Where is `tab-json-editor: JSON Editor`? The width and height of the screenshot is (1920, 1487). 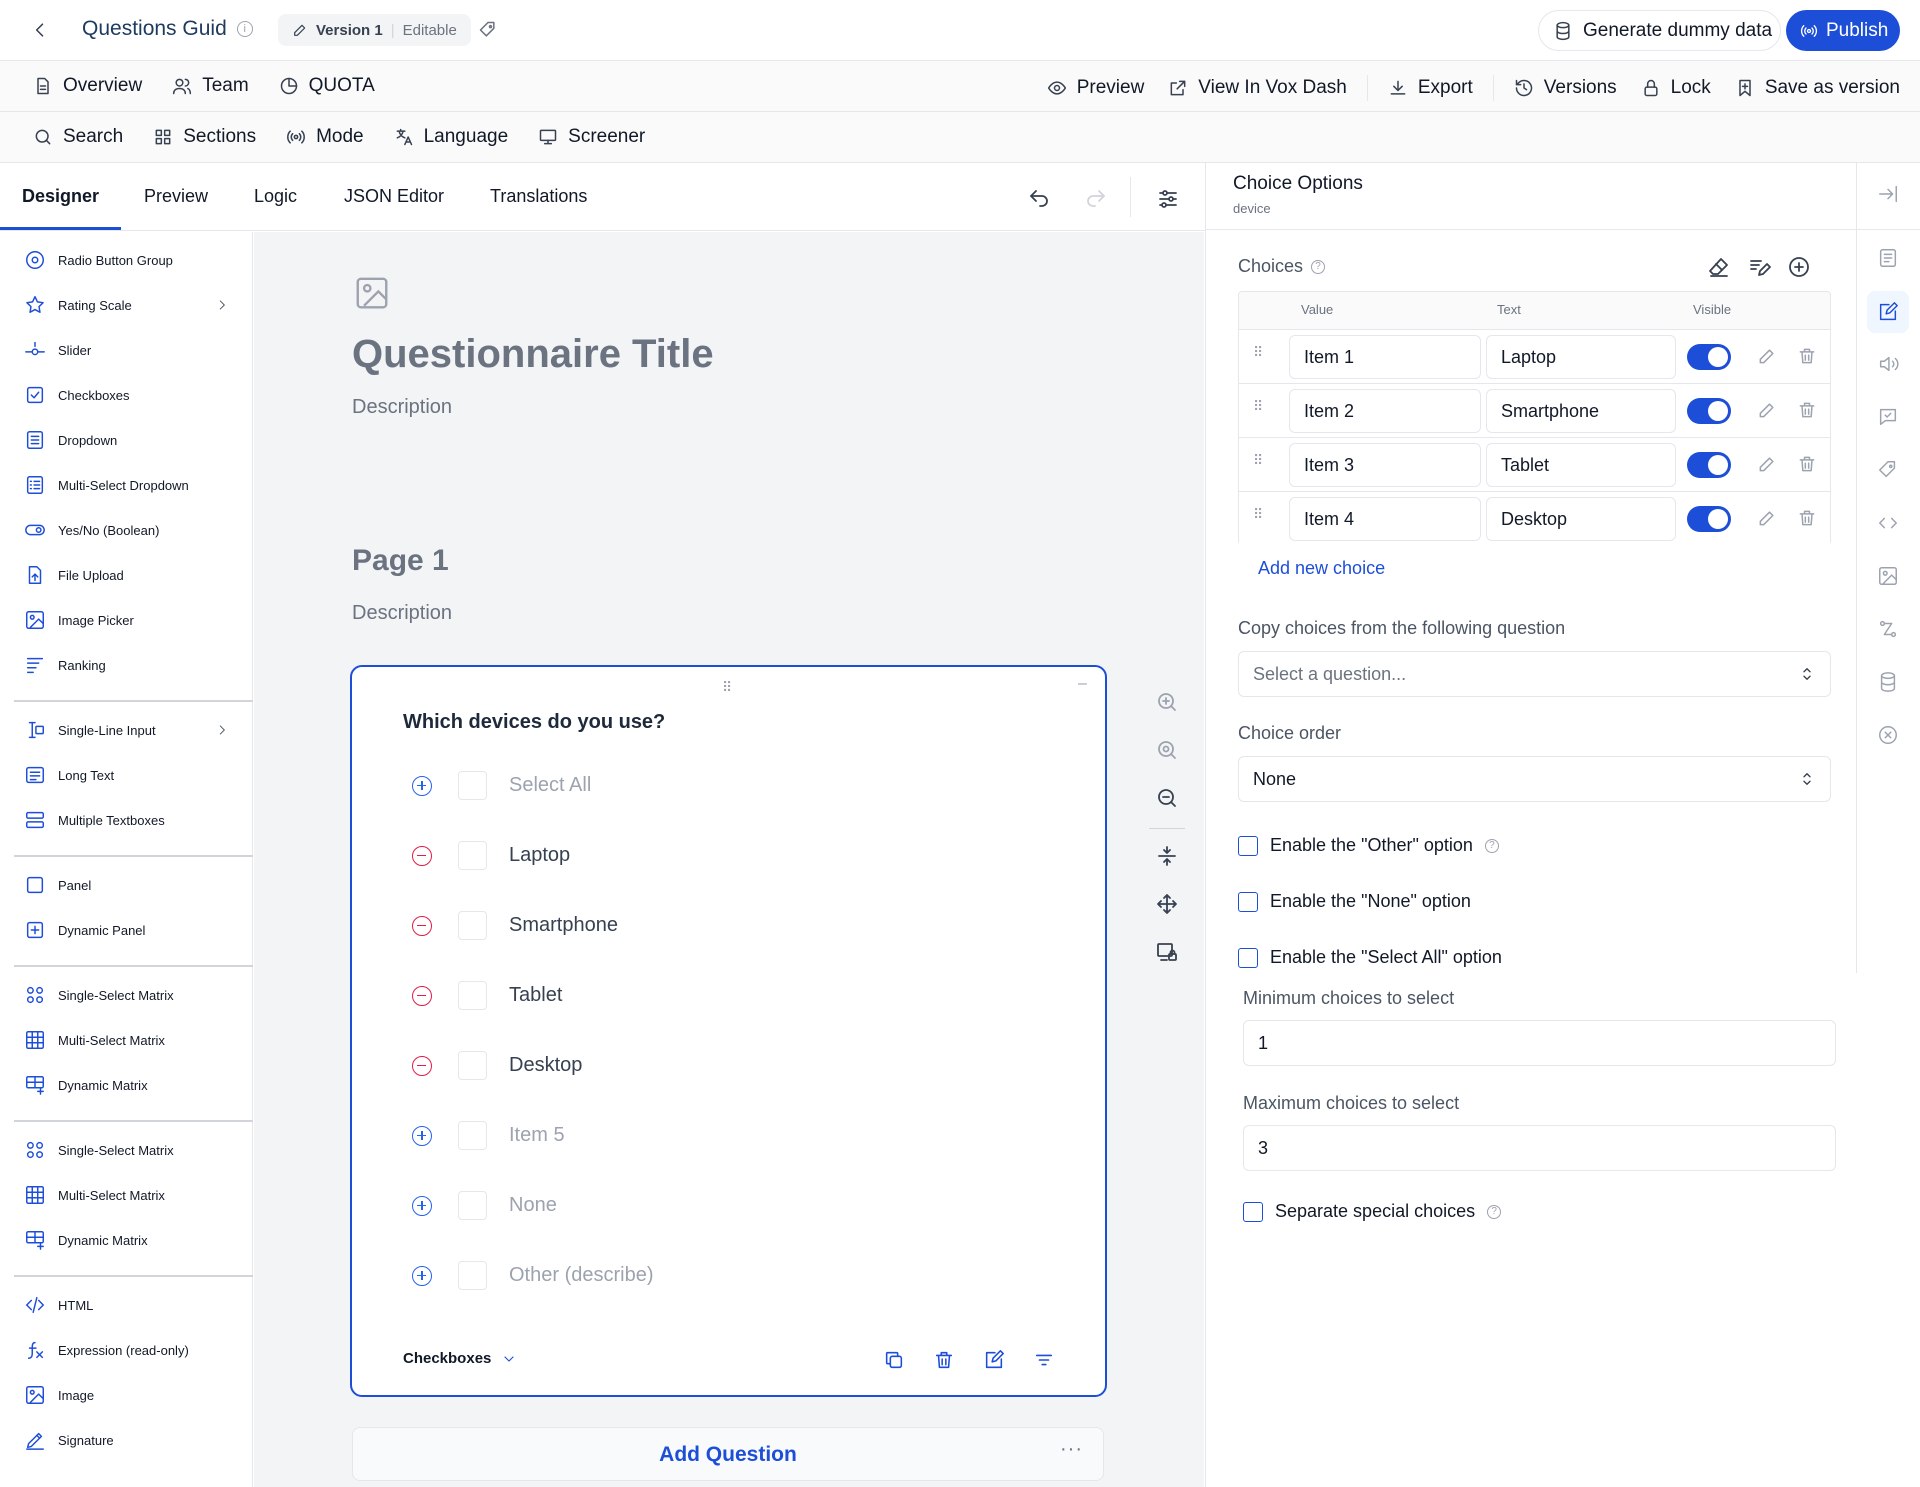
tab-json-editor: JSON Editor is located at coordinates (394, 196).